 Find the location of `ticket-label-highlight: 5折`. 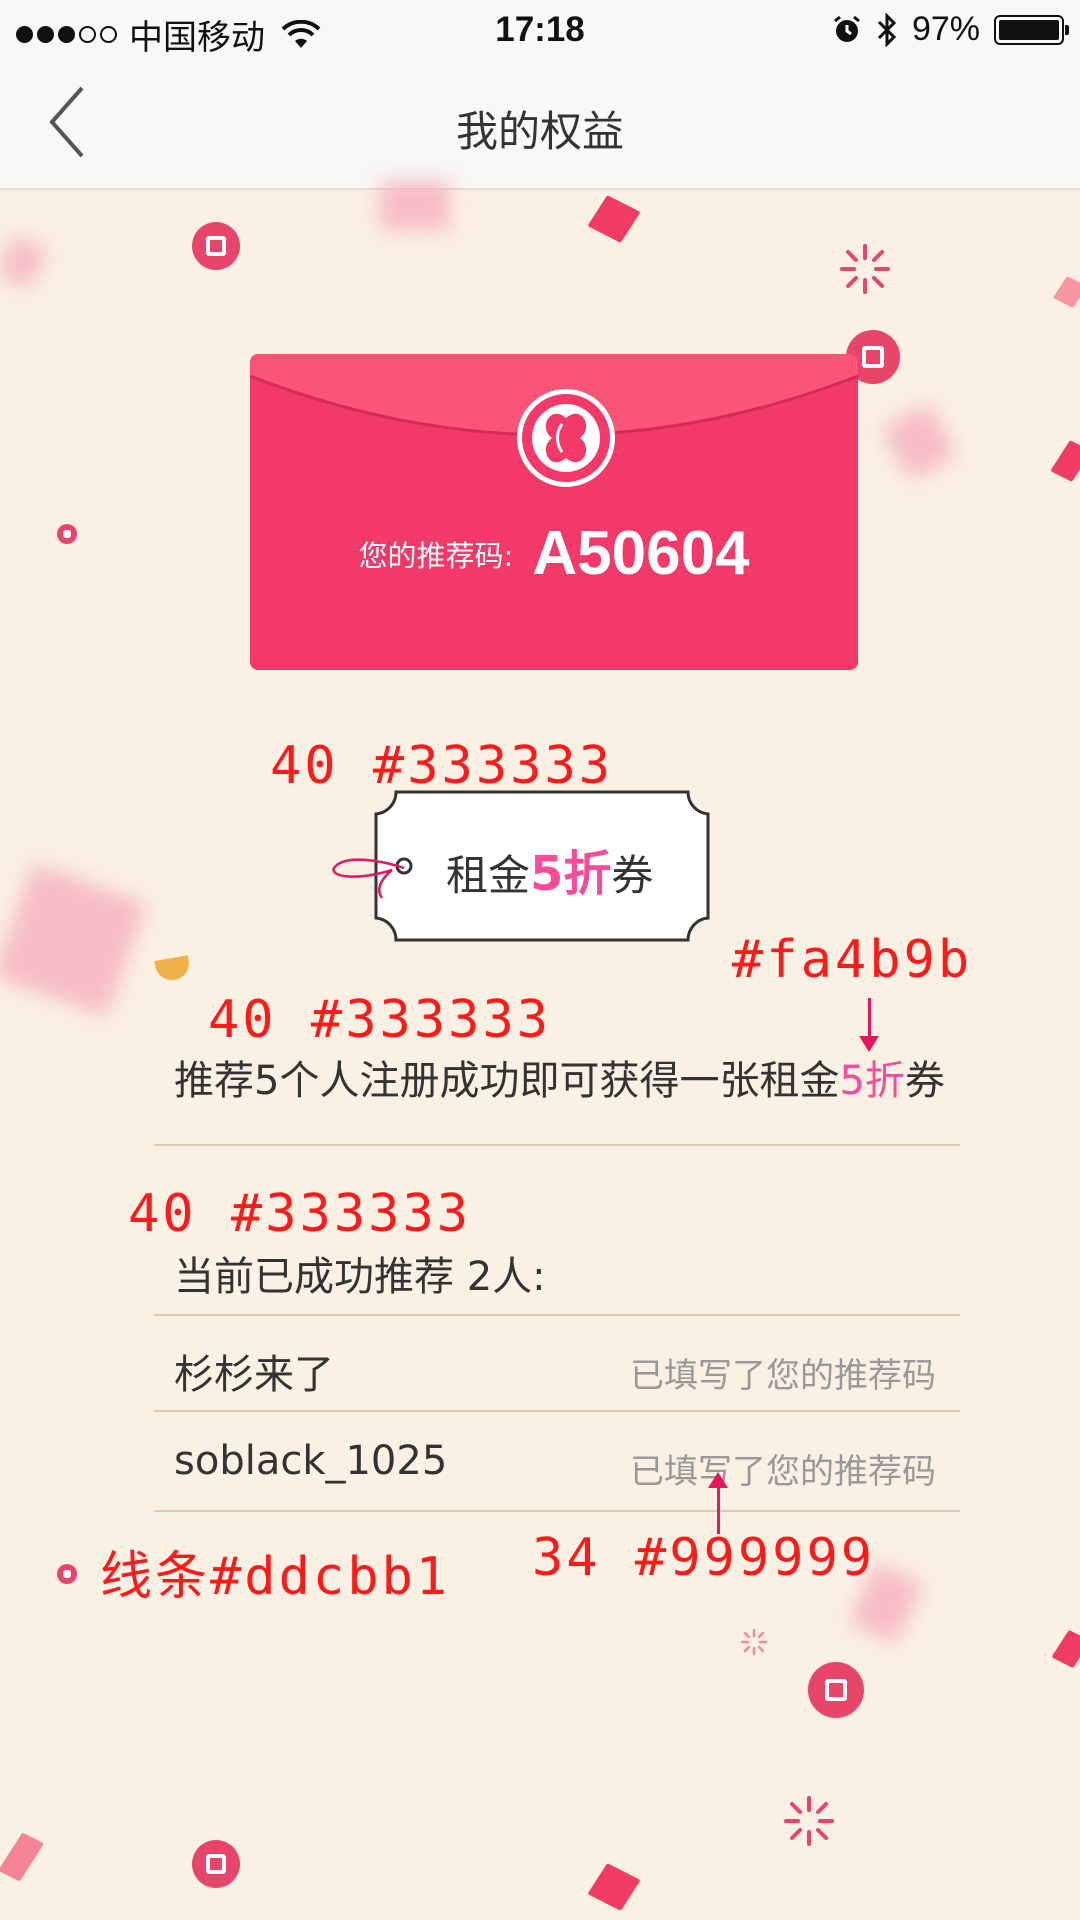

ticket-label-highlight: 5折 is located at coordinates (571, 874).